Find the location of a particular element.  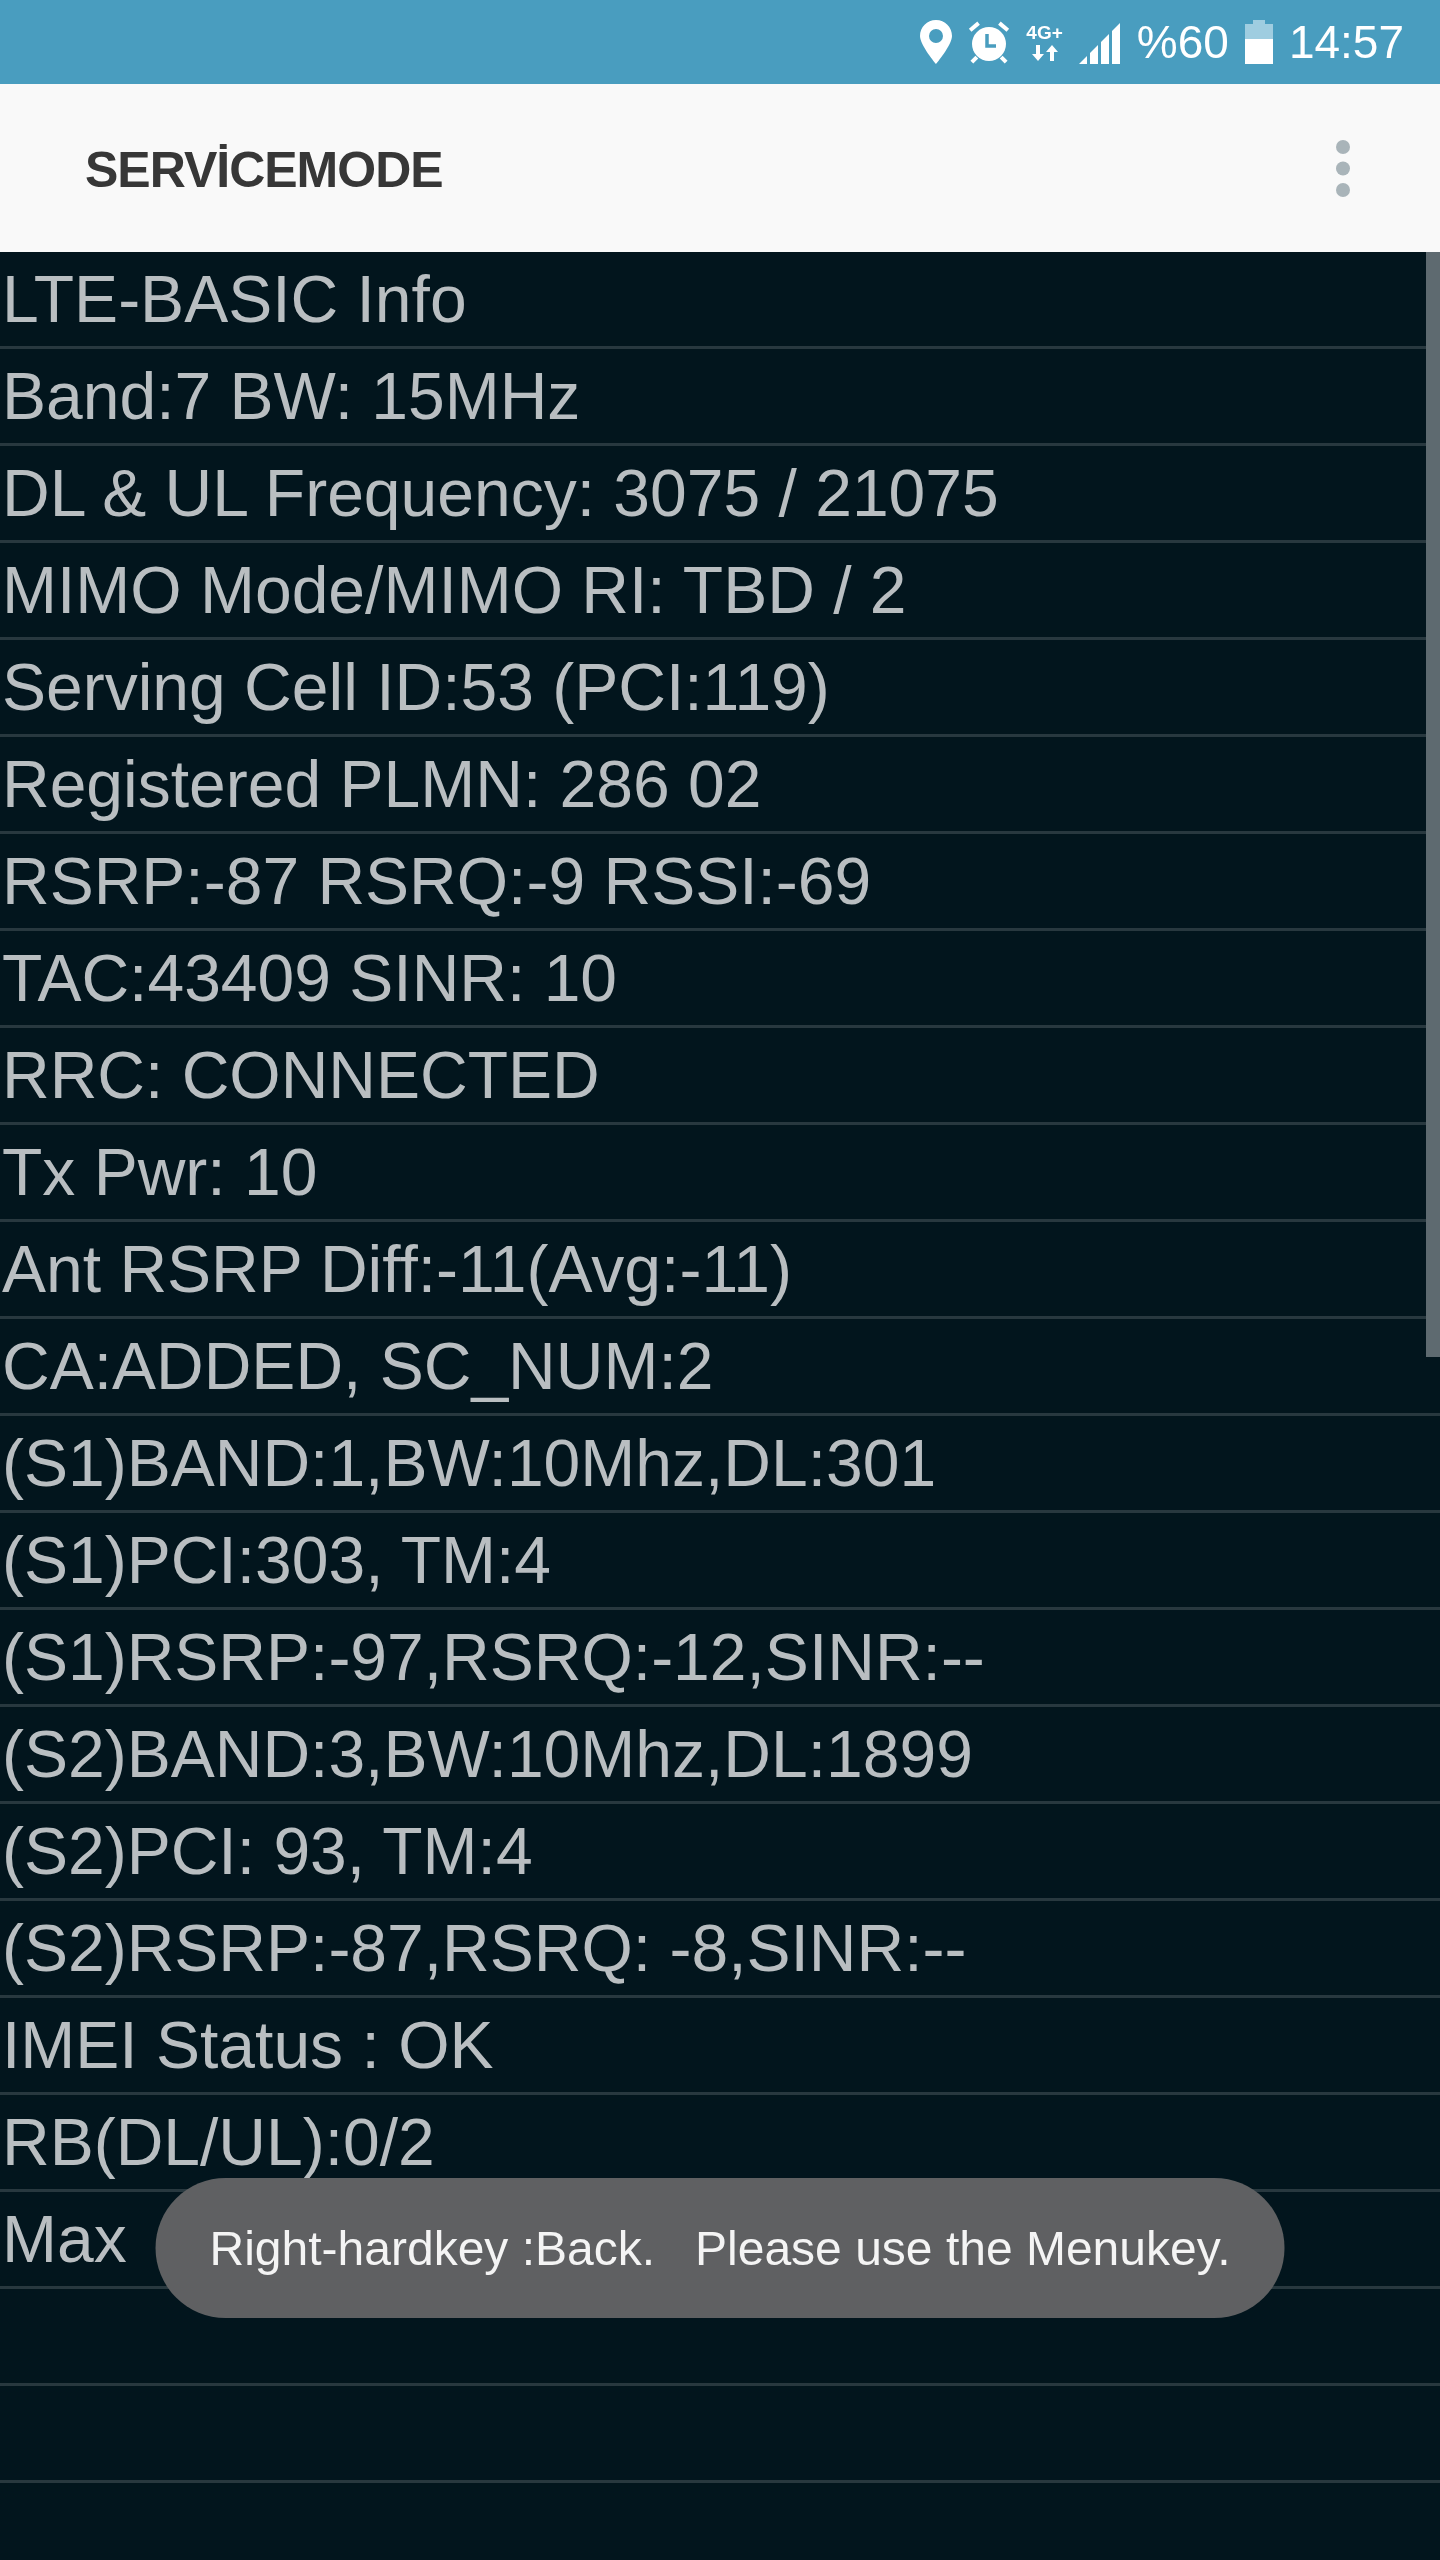

battery-icon is located at coordinates (1258, 42).